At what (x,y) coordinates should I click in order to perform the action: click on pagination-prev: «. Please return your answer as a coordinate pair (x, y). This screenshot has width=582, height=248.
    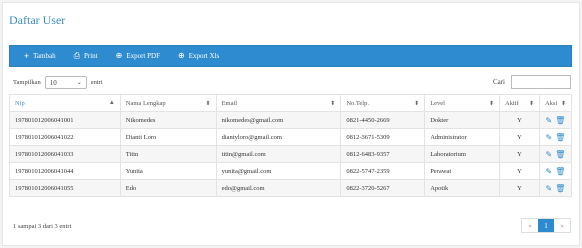
    Looking at the image, I should click on (530, 225).